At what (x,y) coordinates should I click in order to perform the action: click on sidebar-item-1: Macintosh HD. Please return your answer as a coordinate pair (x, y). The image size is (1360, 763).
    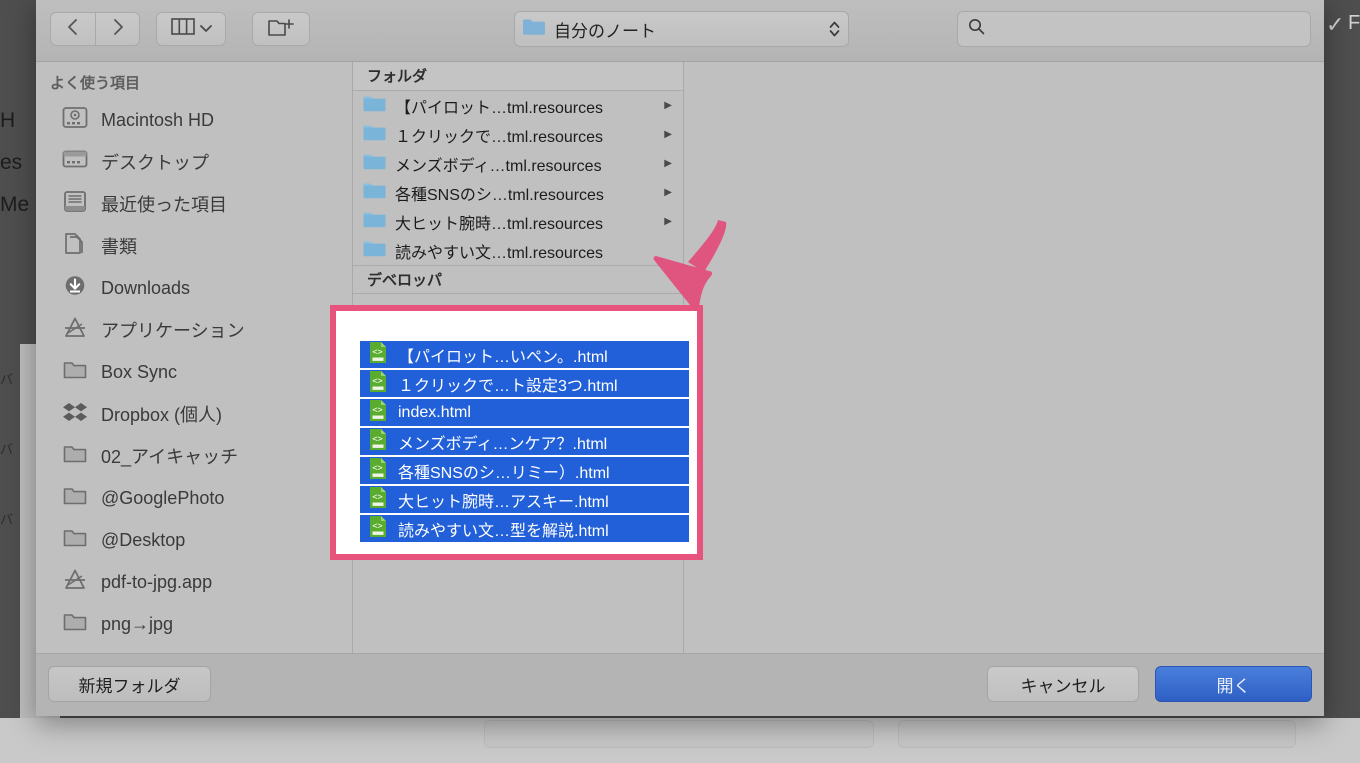
    Looking at the image, I should click on (194, 120).